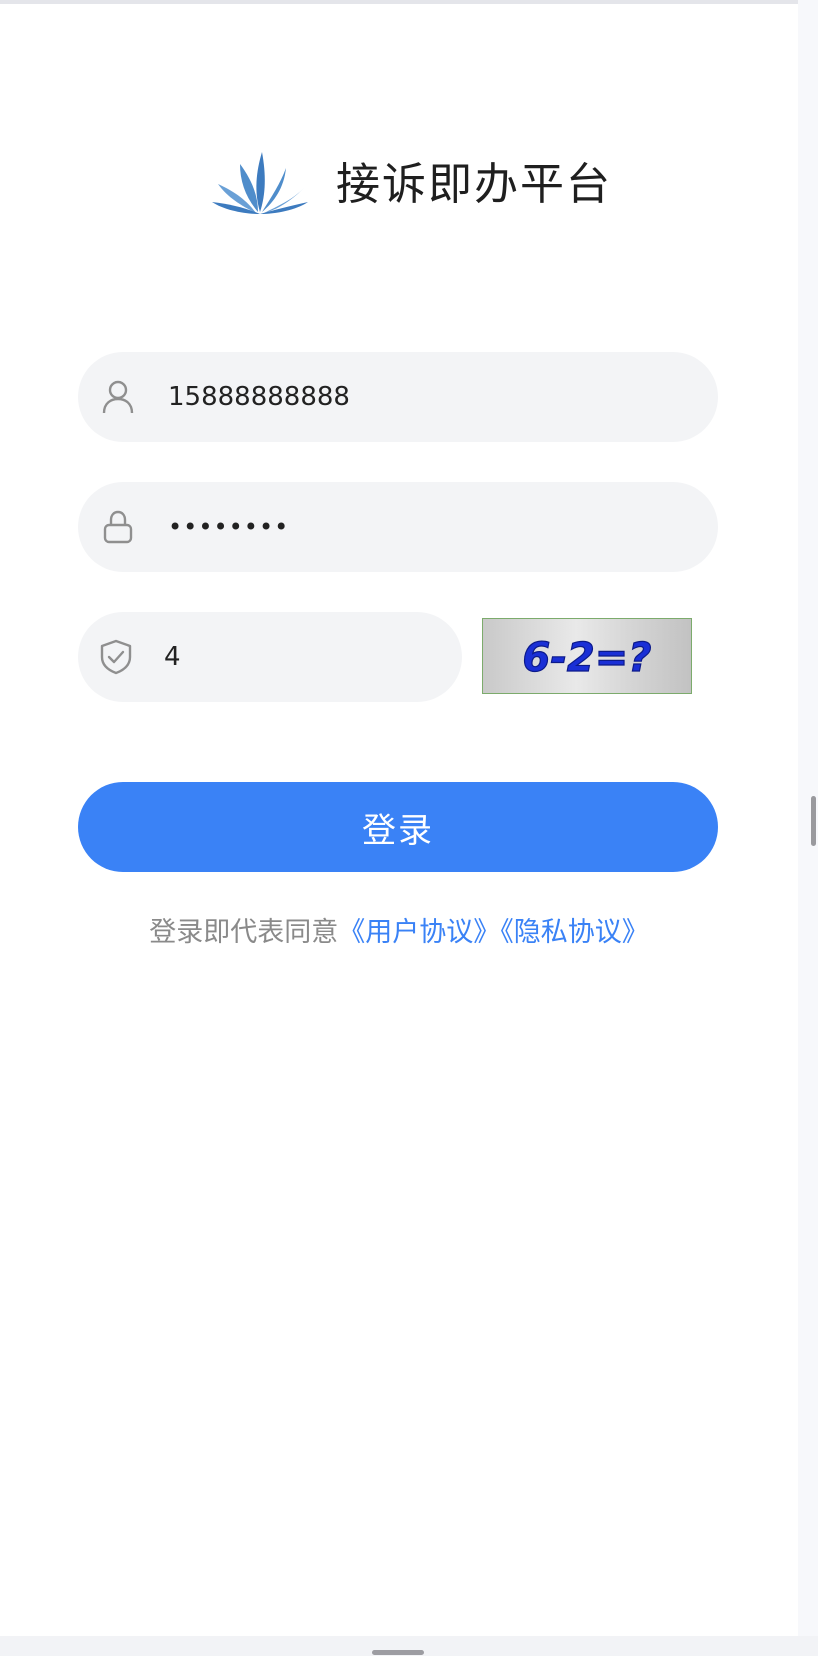 The image size is (818, 1656). Describe the element at coordinates (118, 527) in the screenshot. I see `lock-icon` at that location.